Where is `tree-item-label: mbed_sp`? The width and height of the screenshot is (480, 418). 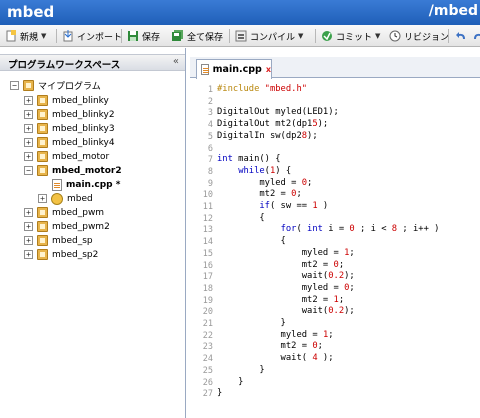
tree-item-label: mbed_sp is located at coordinates (72, 240).